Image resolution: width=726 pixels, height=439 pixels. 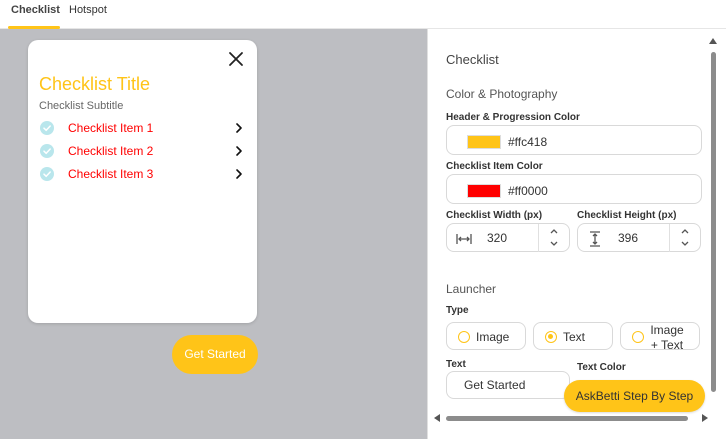 I want to click on height-stepper: 396, so click(x=639, y=237).